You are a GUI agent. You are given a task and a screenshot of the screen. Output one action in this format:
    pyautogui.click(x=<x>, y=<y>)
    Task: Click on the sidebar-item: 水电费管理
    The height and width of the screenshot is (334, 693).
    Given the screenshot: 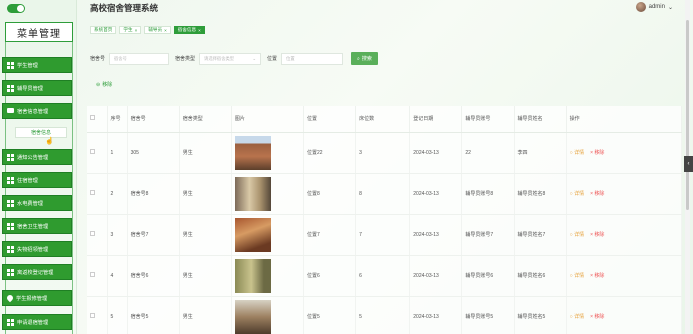 What is the action you would take?
    pyautogui.click(x=37, y=203)
    